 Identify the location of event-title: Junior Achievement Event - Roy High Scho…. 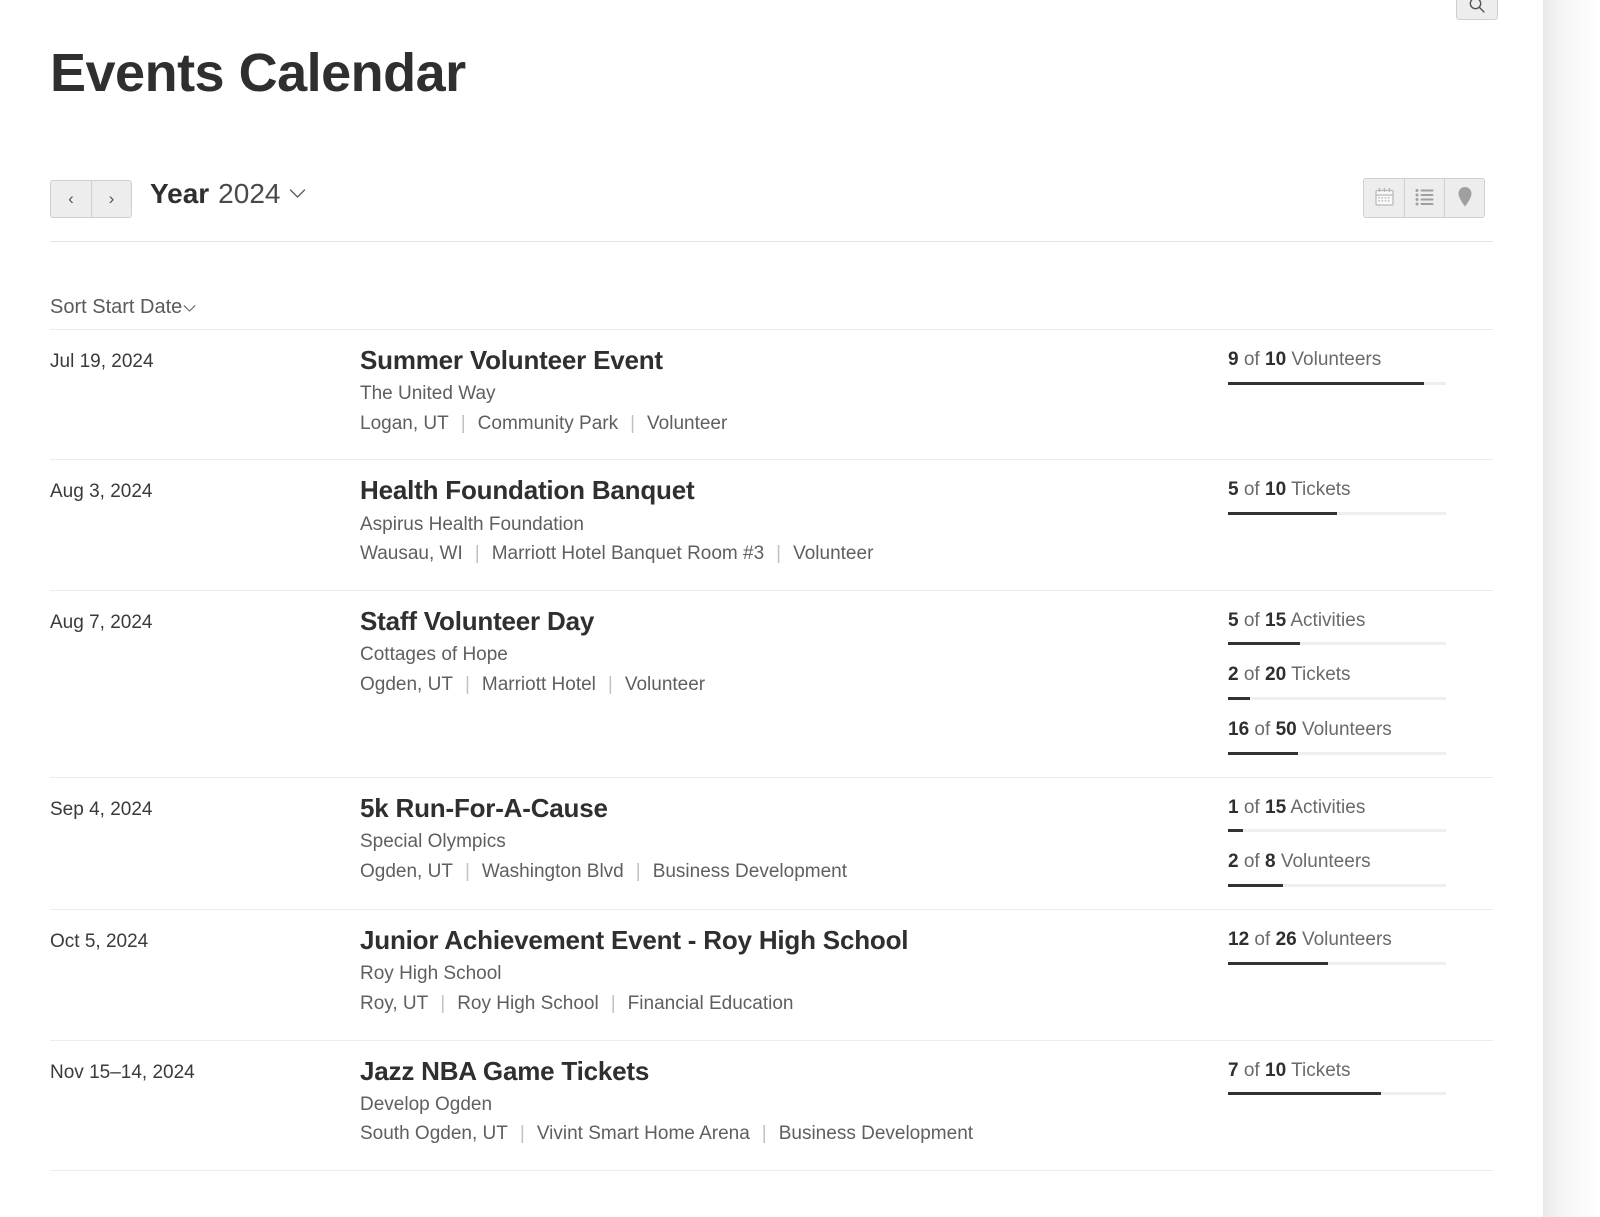
(794, 940).